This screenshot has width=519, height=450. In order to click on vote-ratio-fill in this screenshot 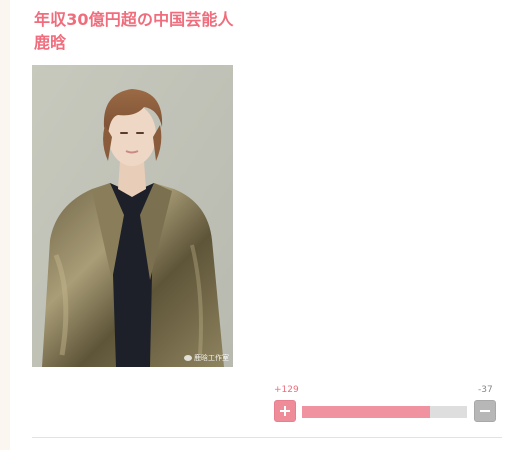, I will do `click(366, 412)`.